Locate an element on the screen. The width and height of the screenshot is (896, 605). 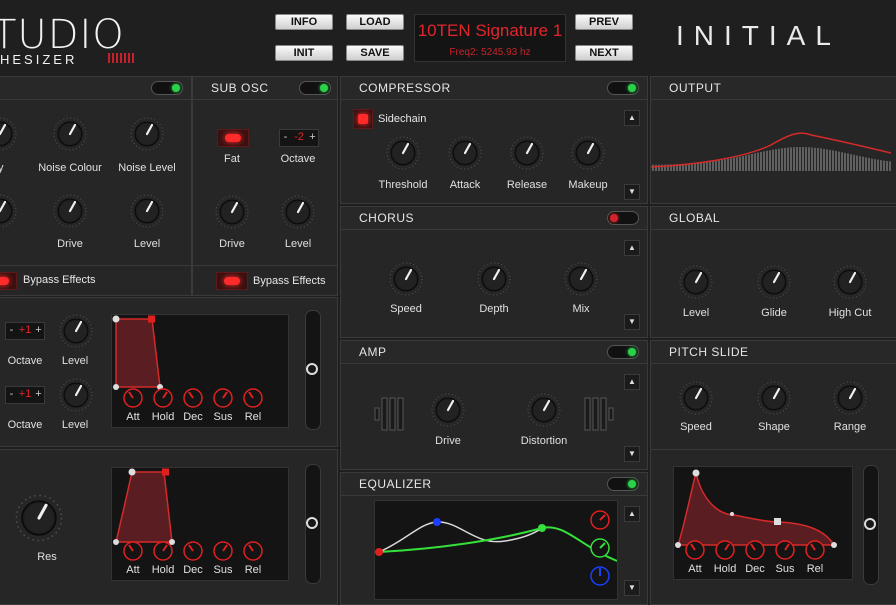
env3-rel-knob is located at coordinates (815, 550).